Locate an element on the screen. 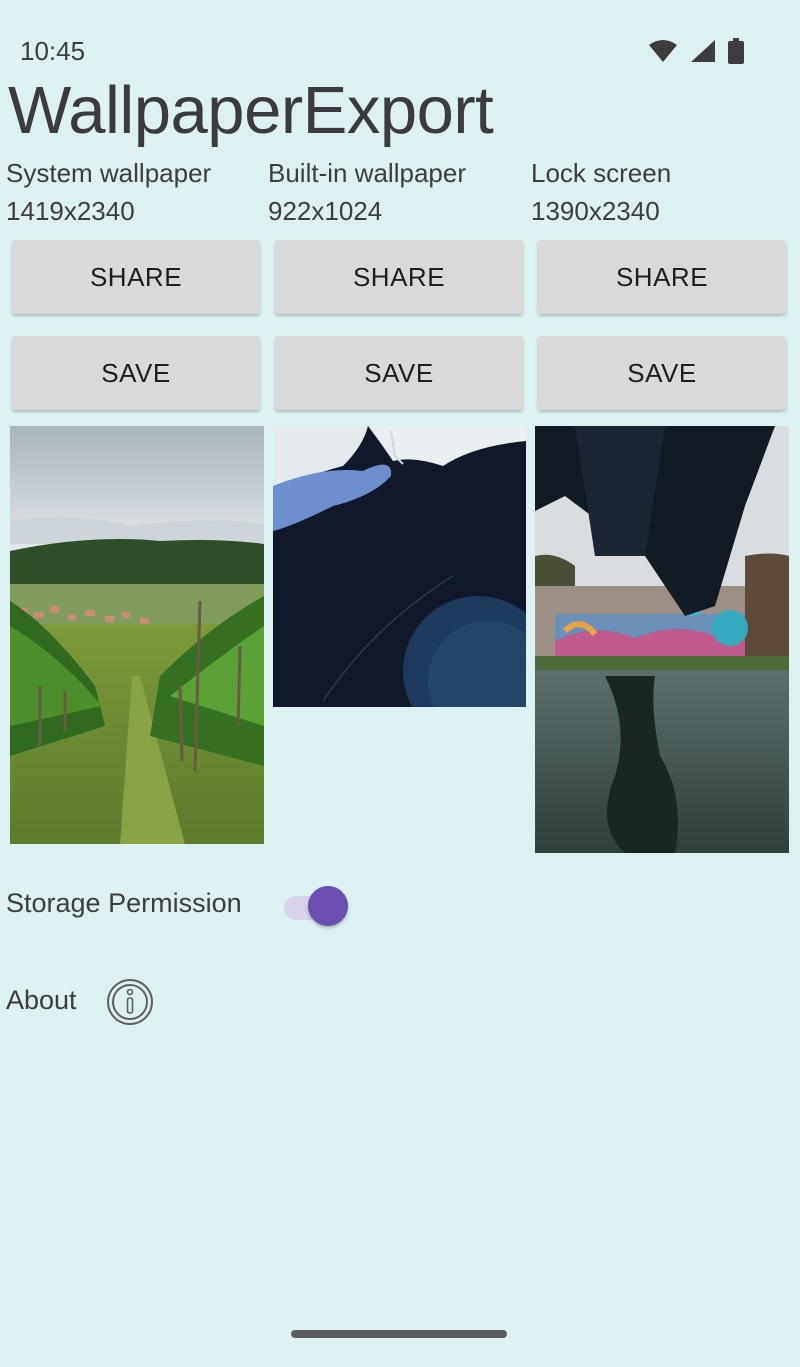 The image size is (800, 1367). storage-permission-label: Storage Permission is located at coordinates (124, 903).